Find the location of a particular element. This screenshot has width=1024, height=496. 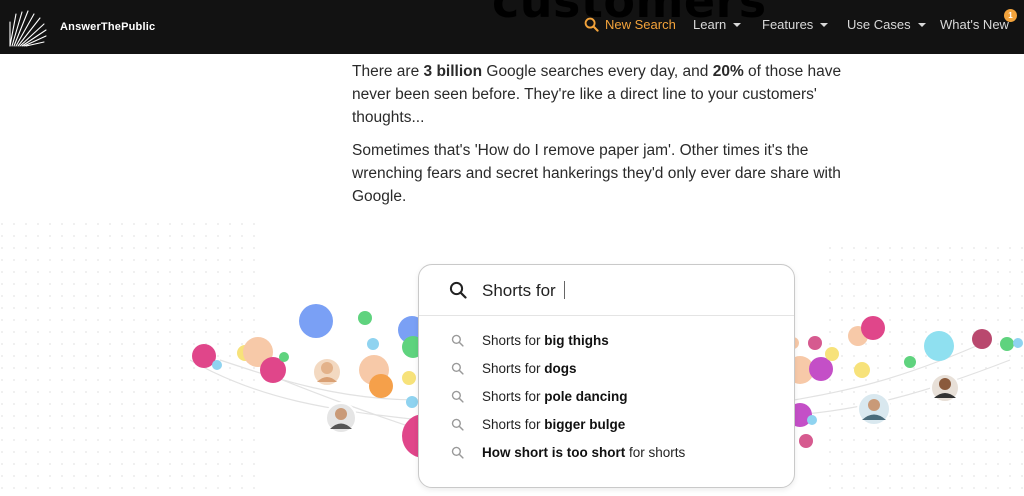

nav-use-cases-label: Use Cases is located at coordinates (879, 24).